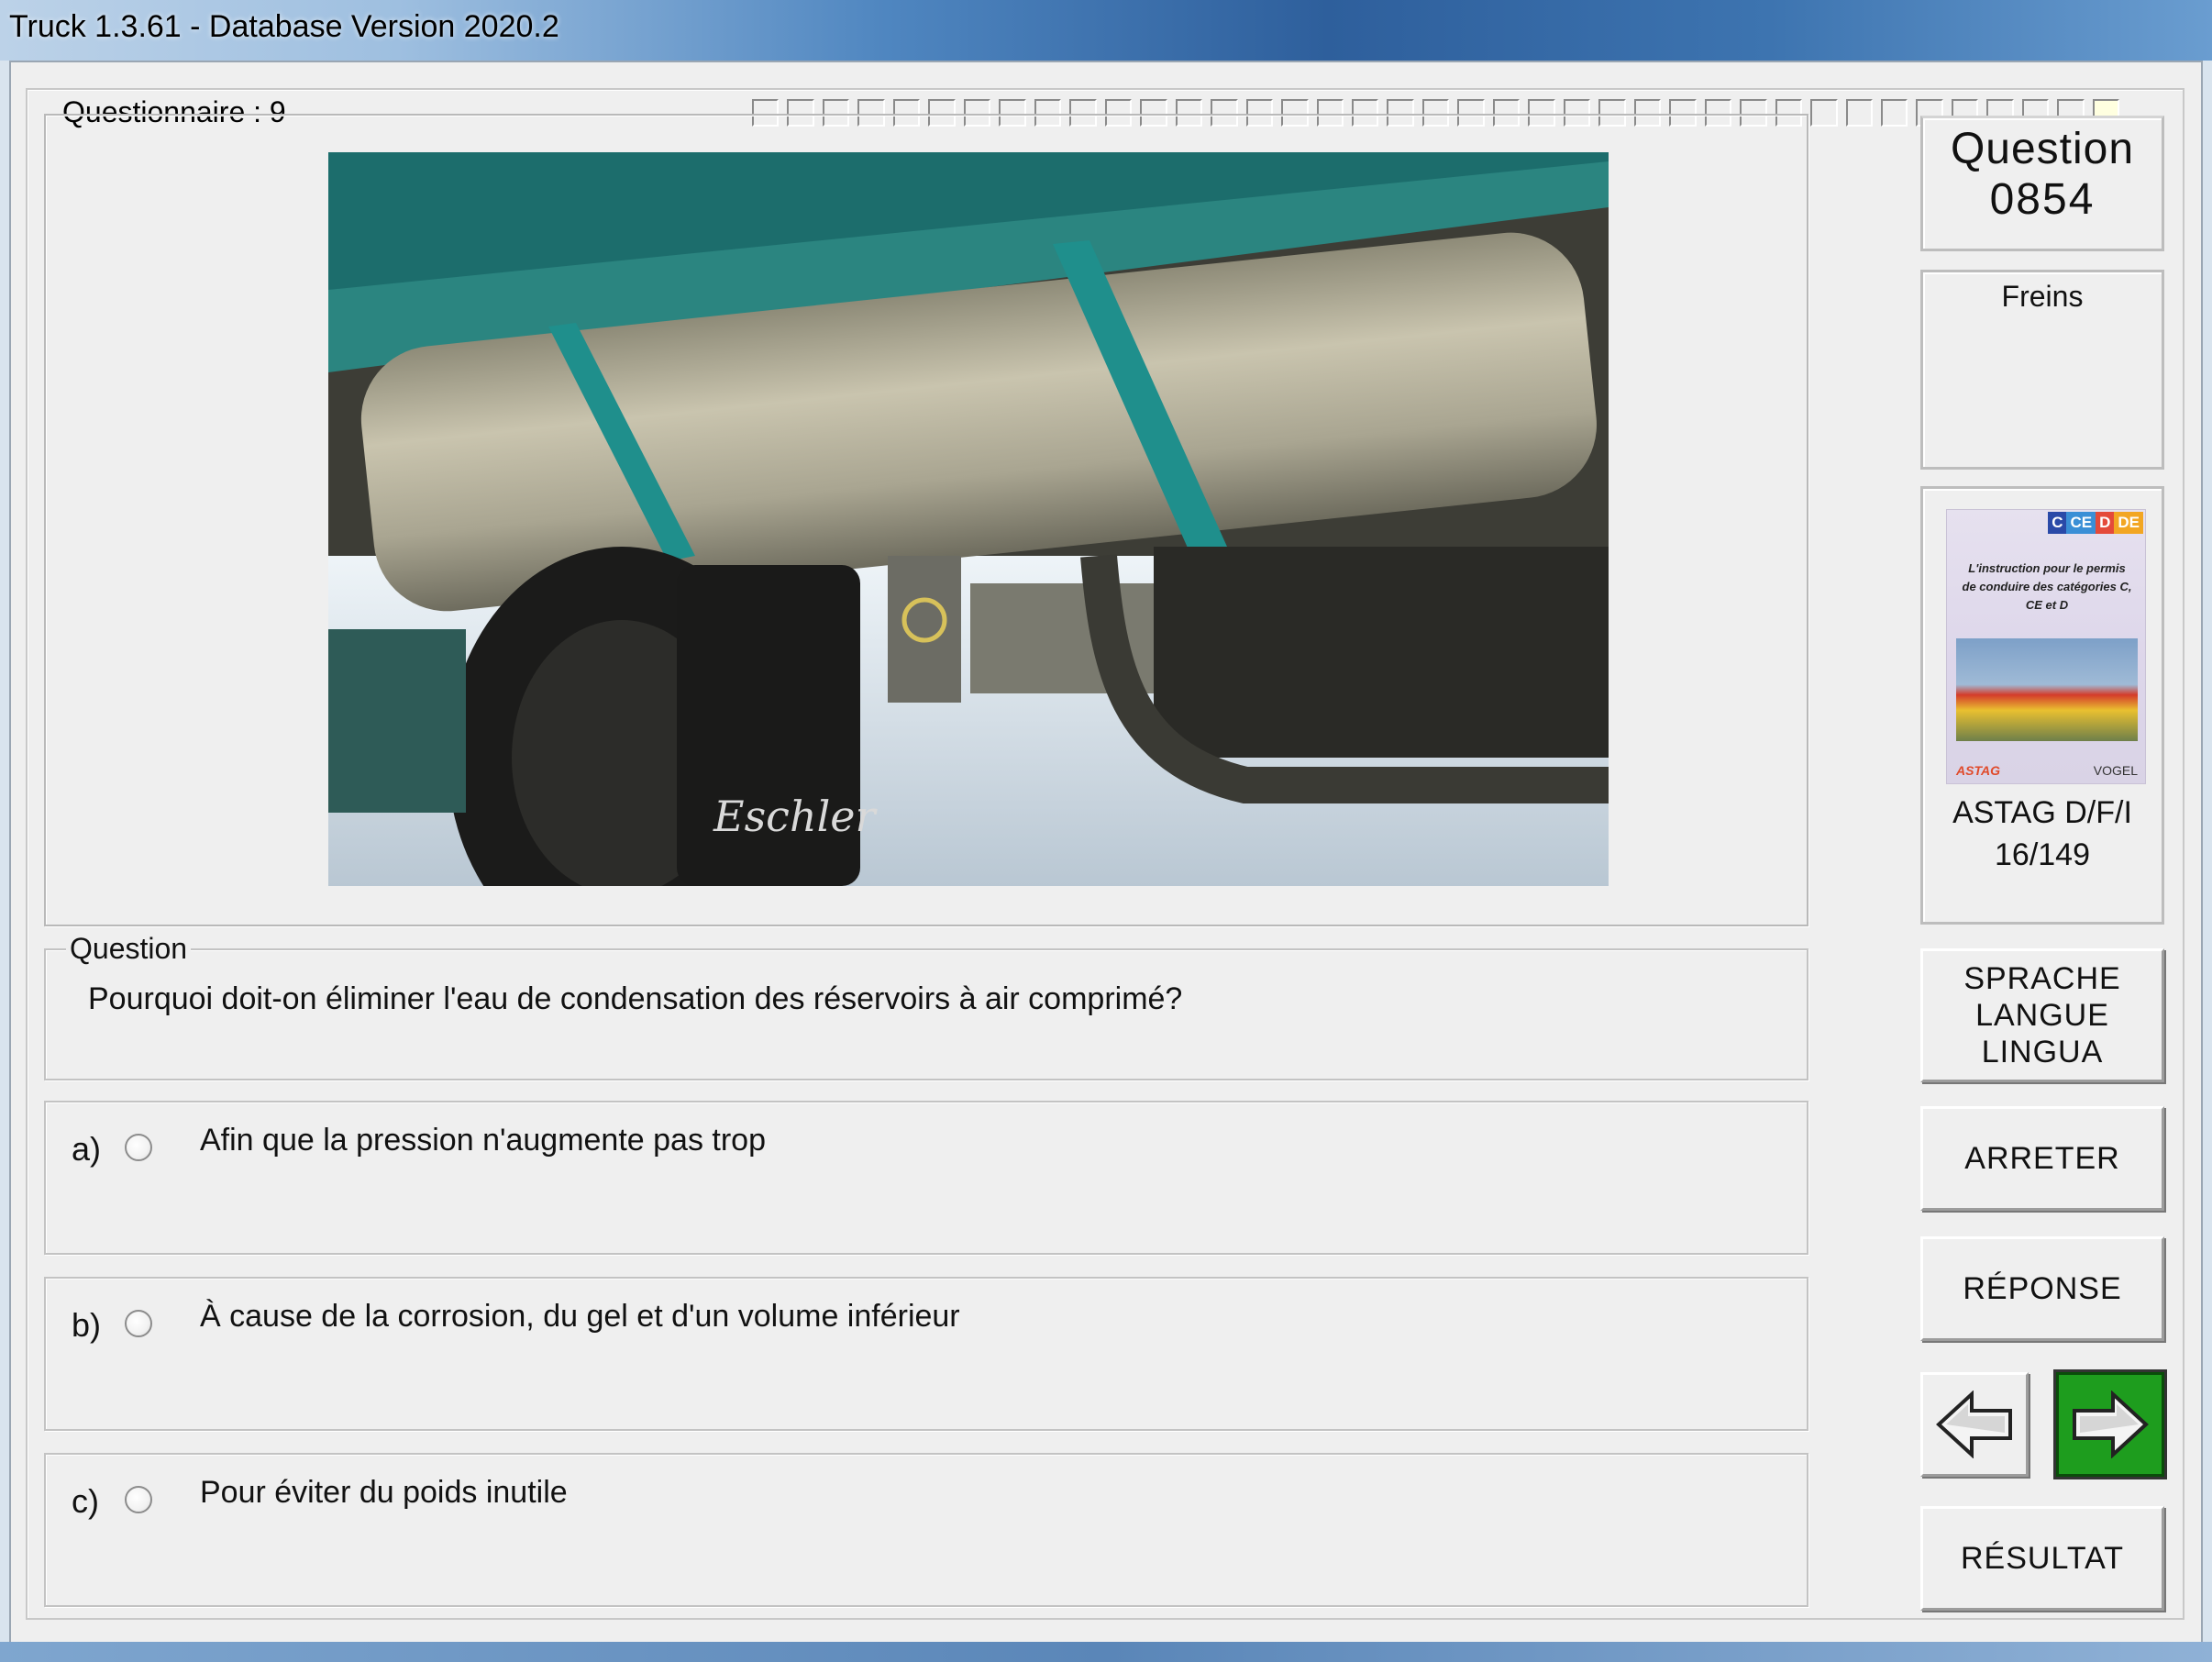 This screenshot has height=1662, width=2212. I want to click on license-category-badges: C CE D DE, so click(2095, 523).